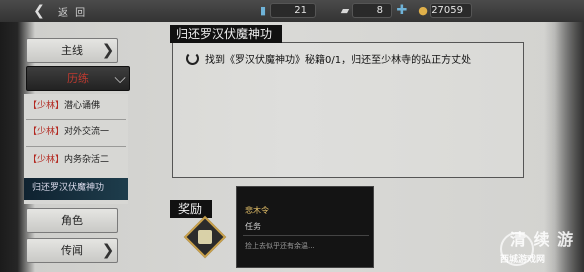  I want to click on progress-ring-icon, so click(192, 58).